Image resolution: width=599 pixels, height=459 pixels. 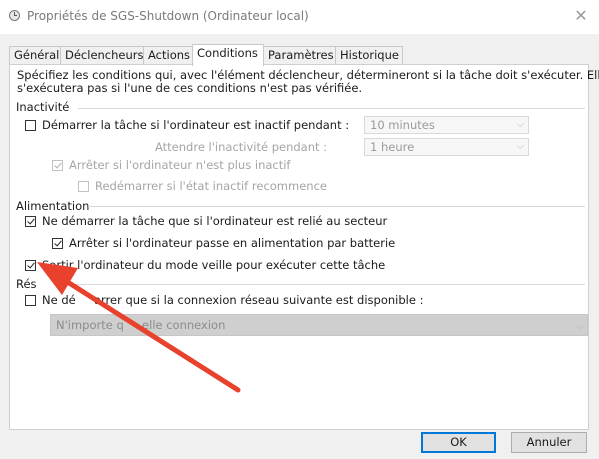 What do you see at coordinates (211, 186) in the screenshot?
I see `restart-if-idle-label: Redémarrer si l'état inactif recommence` at bounding box center [211, 186].